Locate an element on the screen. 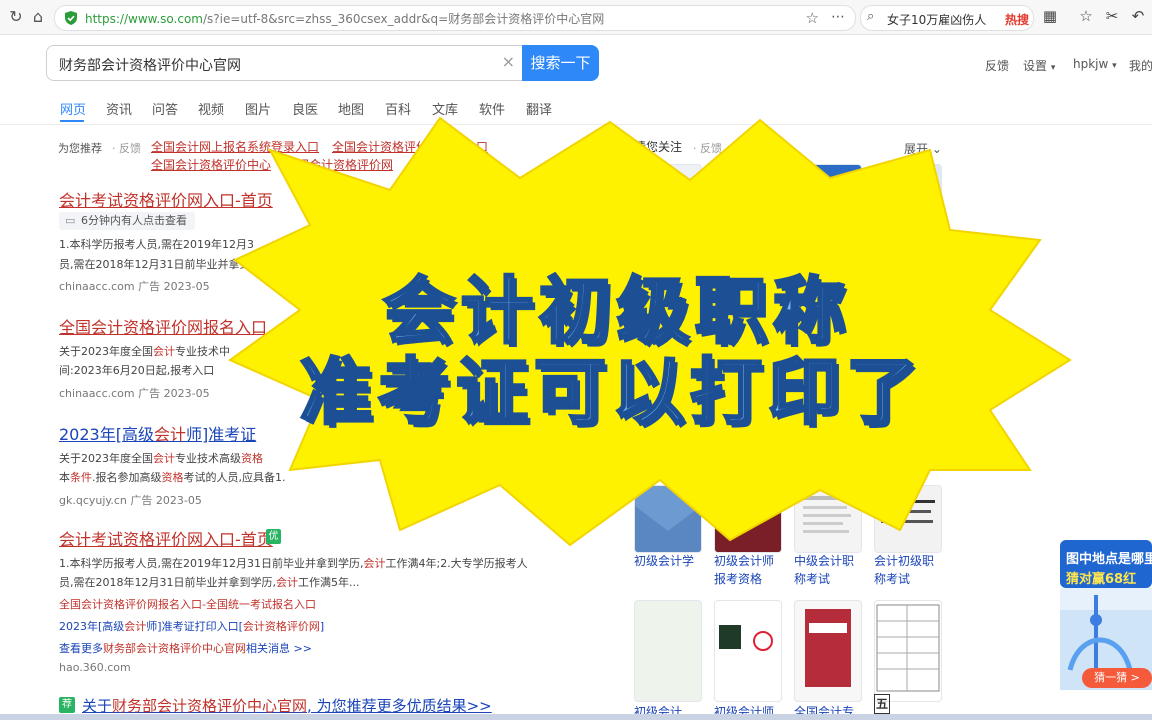  tab-qa: 问答 is located at coordinates (165, 108).